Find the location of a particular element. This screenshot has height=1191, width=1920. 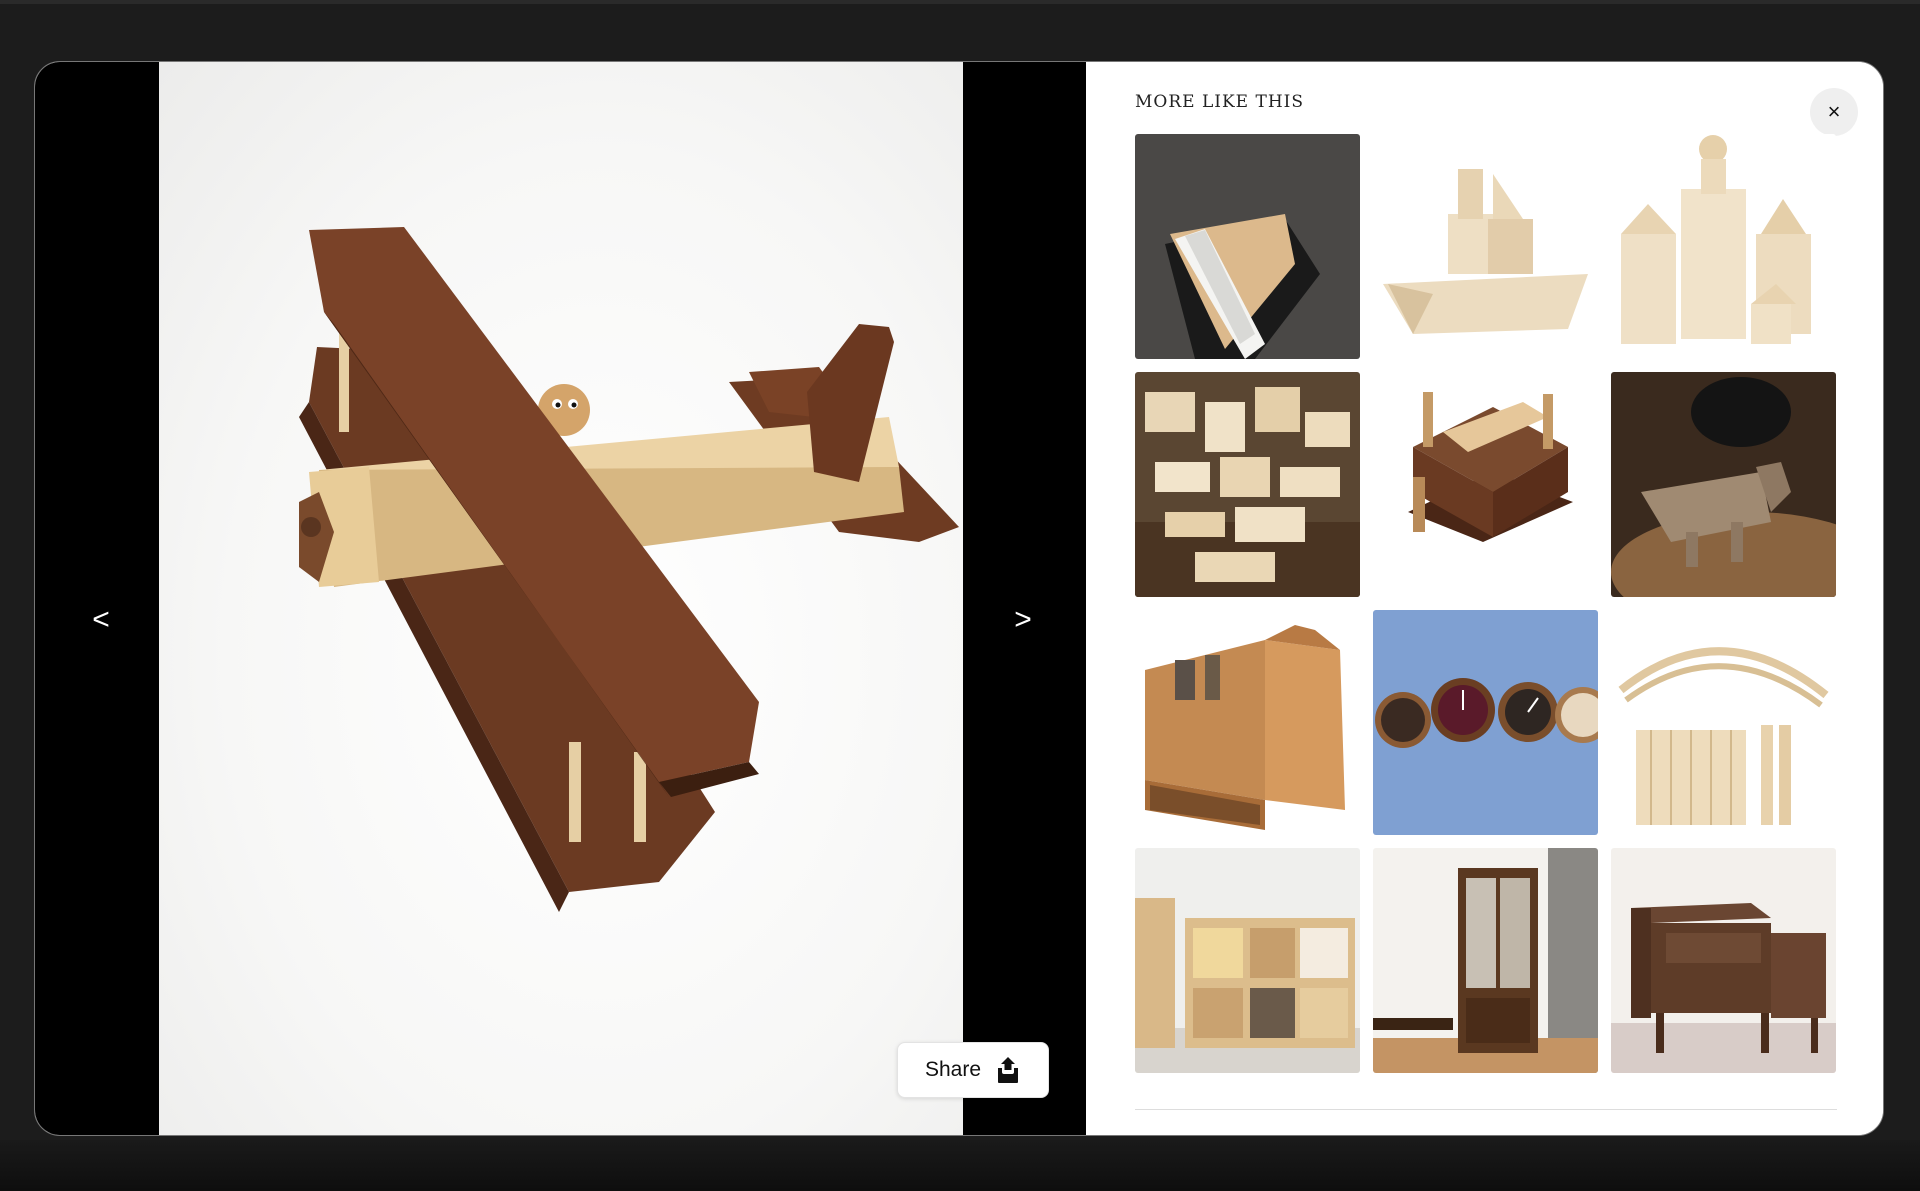

next-image-button: > is located at coordinates (1023, 620).